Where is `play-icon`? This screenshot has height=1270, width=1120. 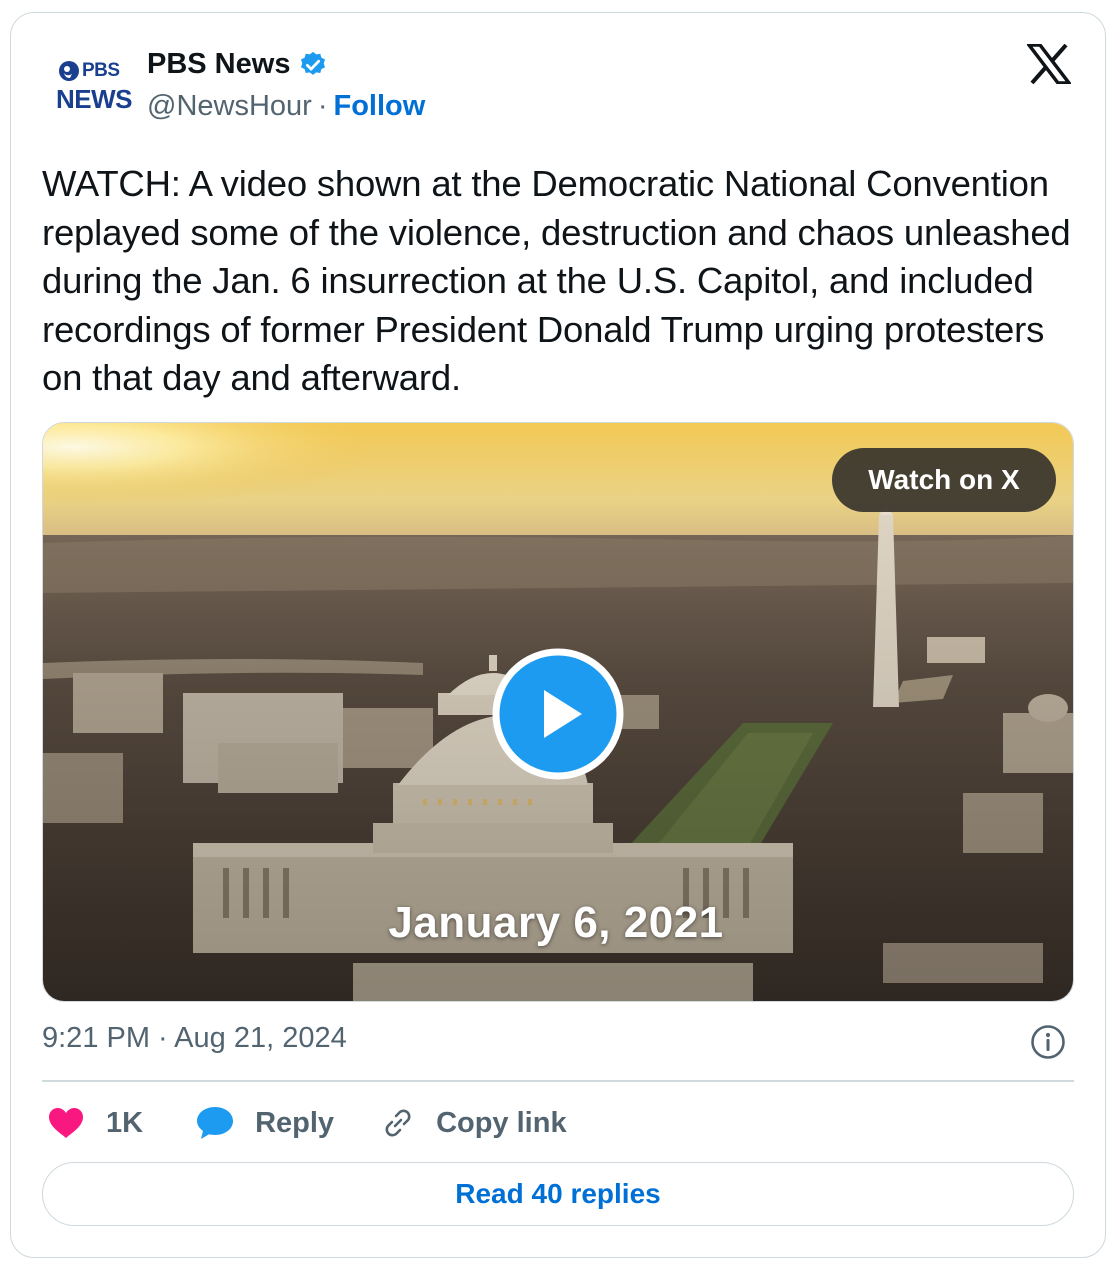
play-icon is located at coordinates (558, 714).